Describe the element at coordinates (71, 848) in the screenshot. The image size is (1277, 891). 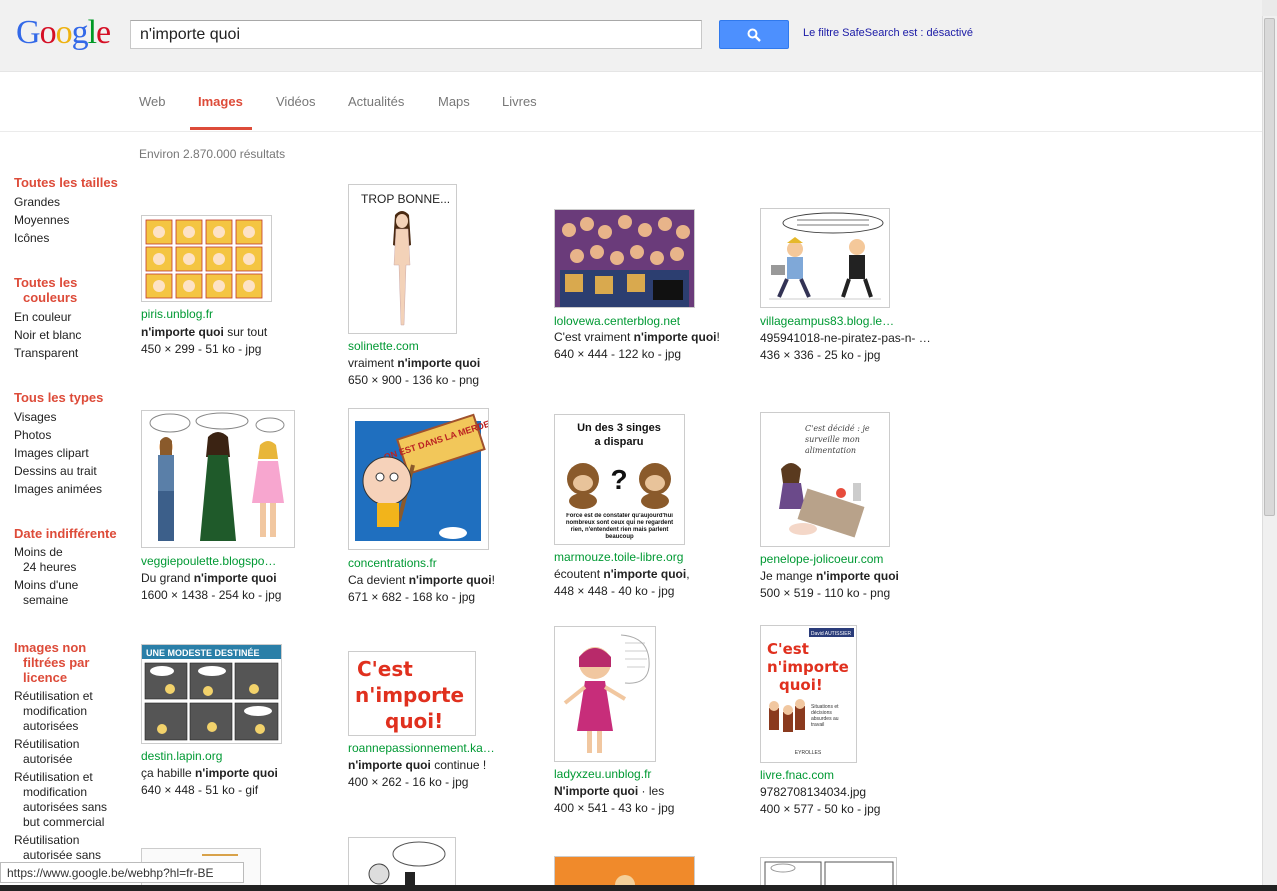
I see `filter-license-reuse-noncommercial: Réutilisation autorisée sans` at that location.